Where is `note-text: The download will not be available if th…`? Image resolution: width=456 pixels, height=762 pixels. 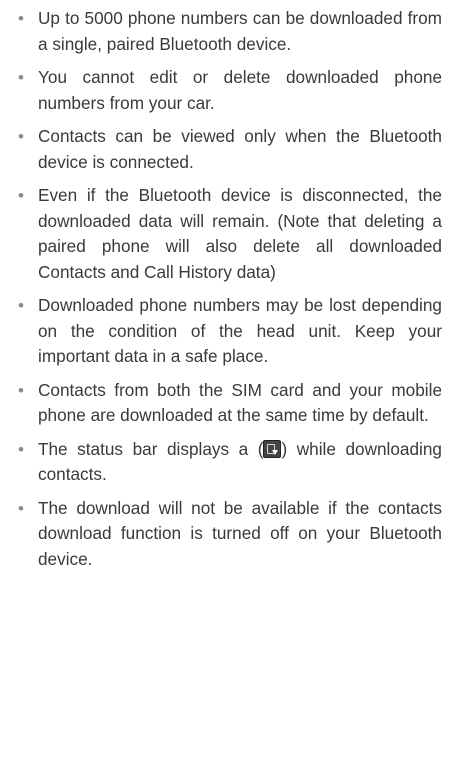 note-text: The download will not be available if th… is located at coordinates (240, 533).